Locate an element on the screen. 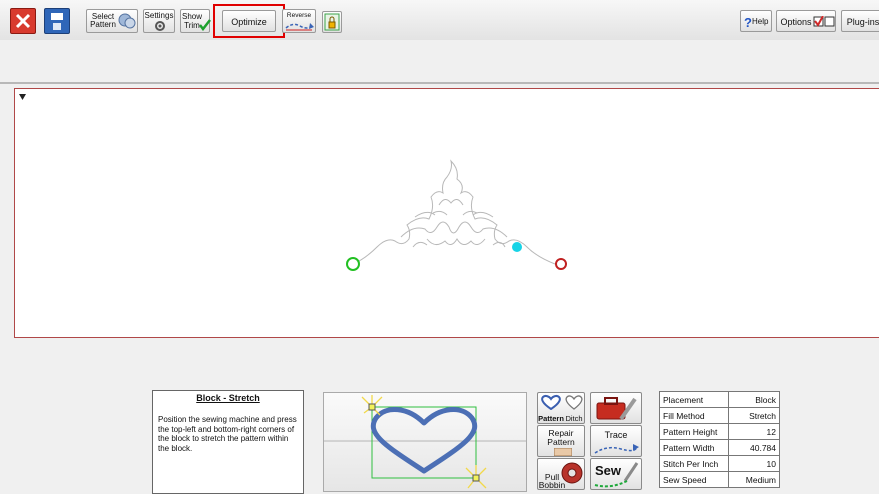 This screenshot has width=879, height=494. table-row: Fill Method Stretch is located at coordinates (719, 415).